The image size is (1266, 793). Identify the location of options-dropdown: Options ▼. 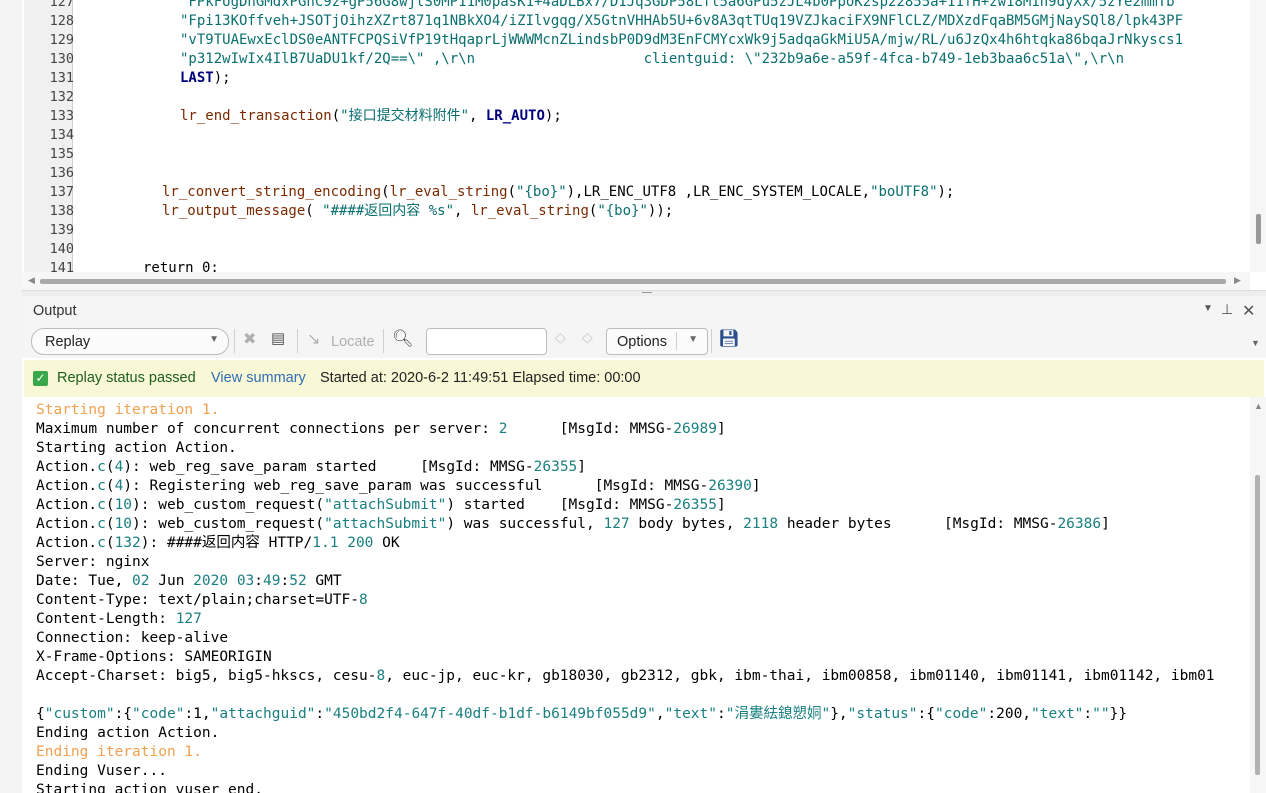
(657, 341).